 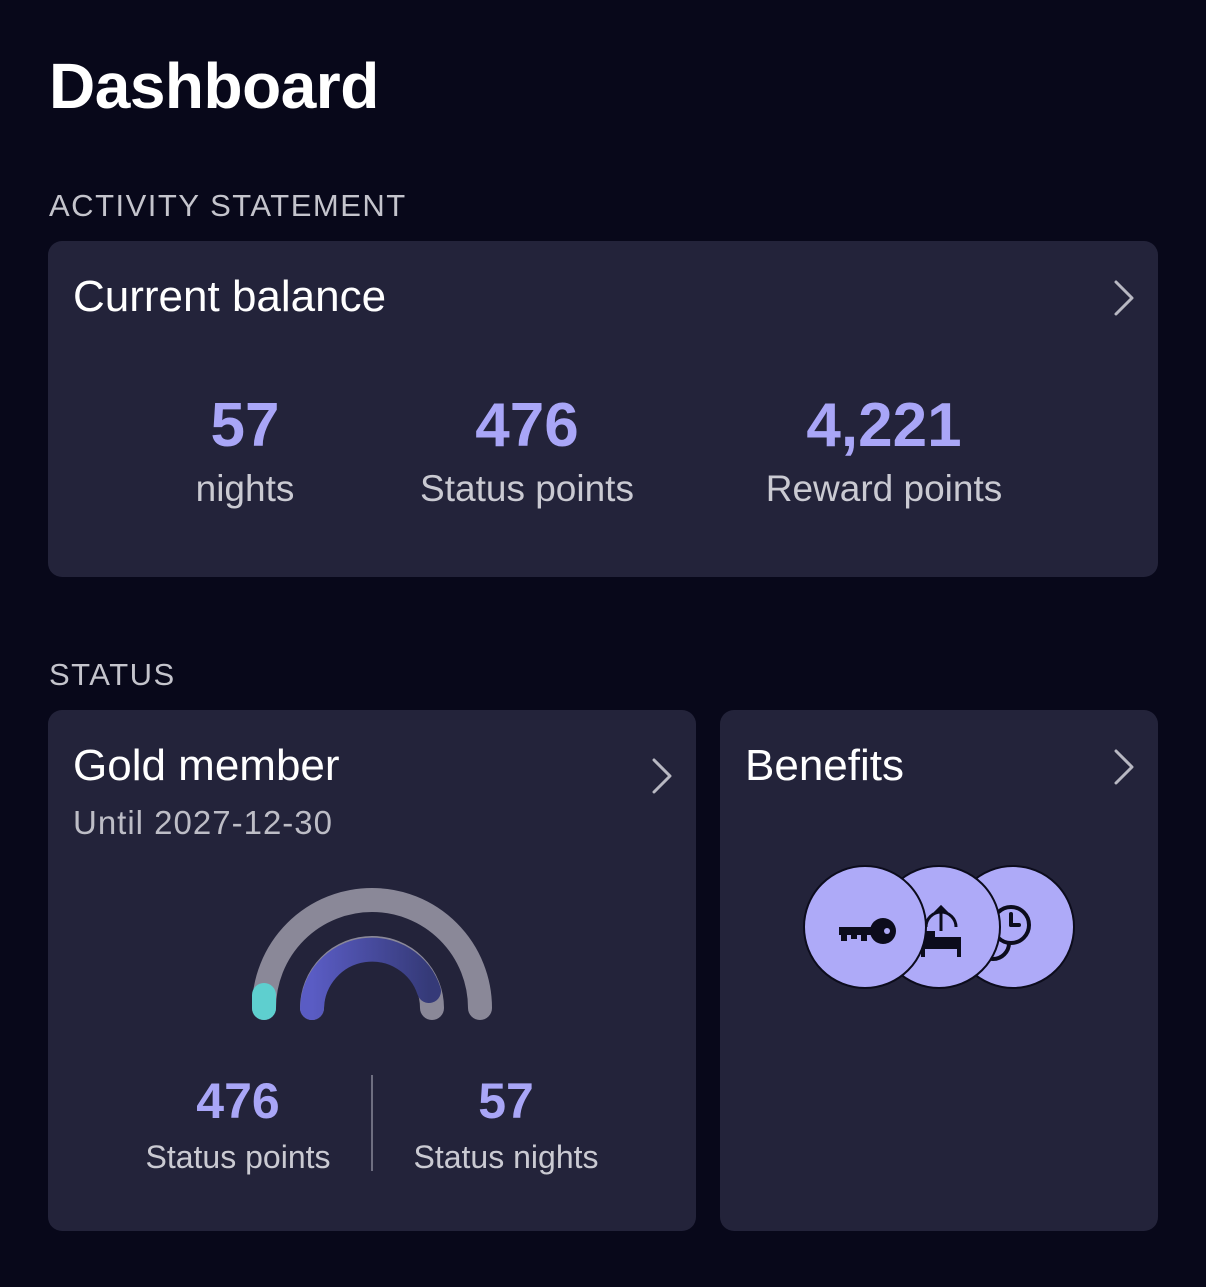 What do you see at coordinates (245, 488) in the screenshot?
I see `nights-label: nights` at bounding box center [245, 488].